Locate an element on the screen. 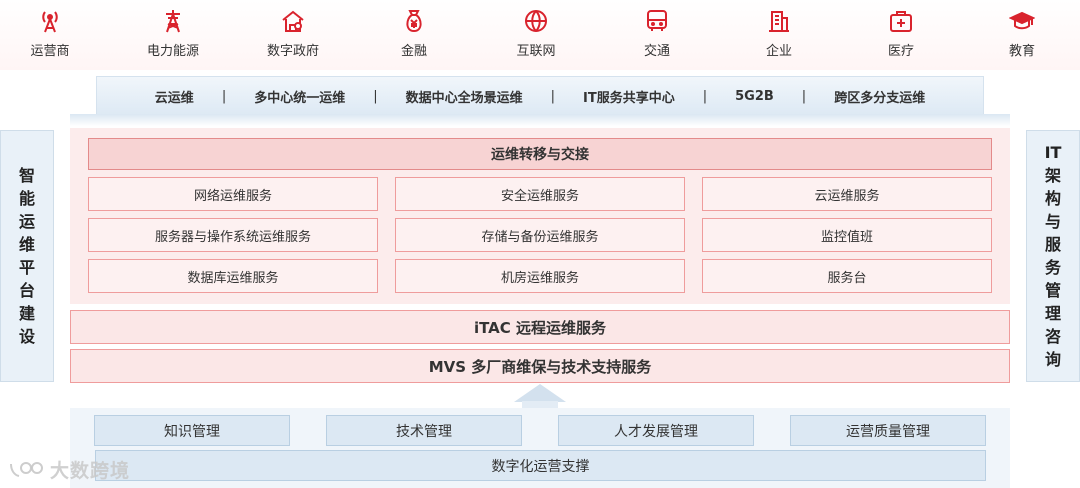 This screenshot has width=1080, height=488. money-bag-icon is located at coordinates (414, 21).